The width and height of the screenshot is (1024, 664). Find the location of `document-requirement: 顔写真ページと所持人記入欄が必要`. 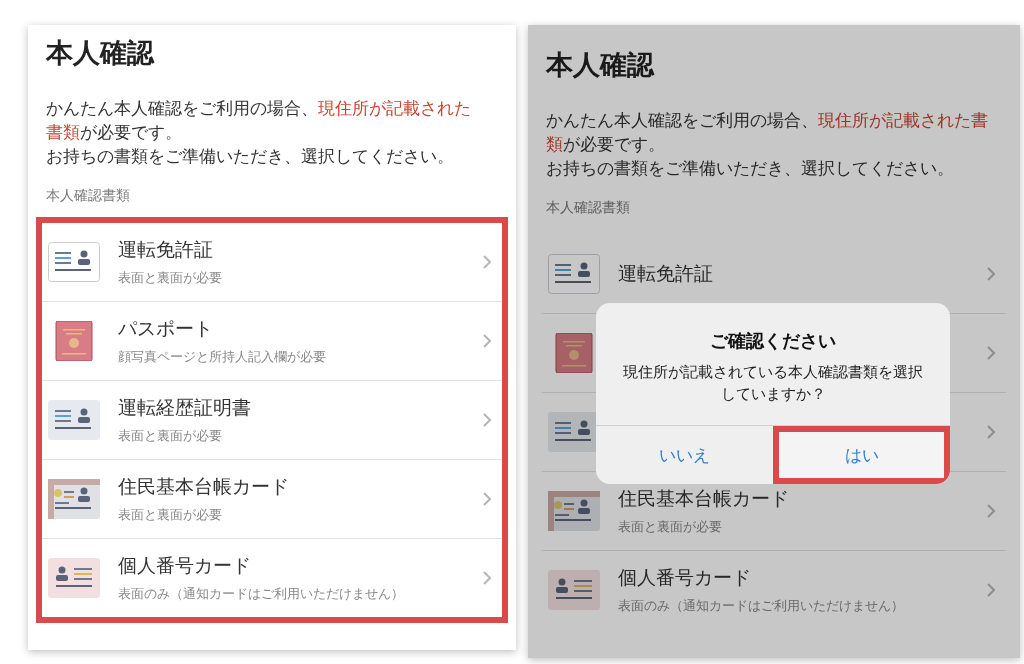

document-requirement: 顔写真ページと所持人記入欄が必要 is located at coordinates (222, 357).